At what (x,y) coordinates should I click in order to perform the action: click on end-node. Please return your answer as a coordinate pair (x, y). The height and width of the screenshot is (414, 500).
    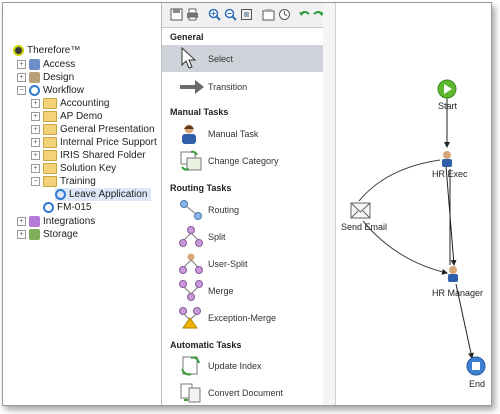
    Looking at the image, I should click on (476, 366).